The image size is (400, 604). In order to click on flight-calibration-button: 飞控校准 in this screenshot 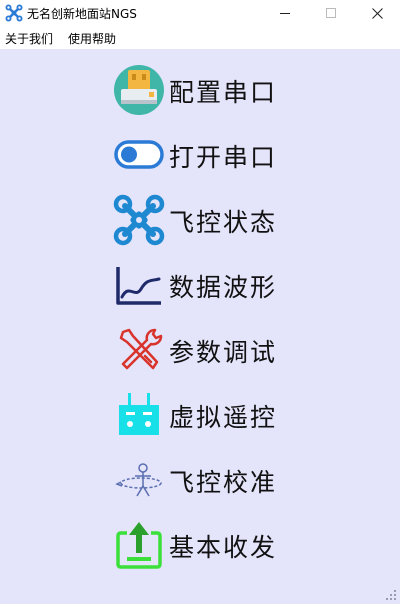, I will do `click(205, 479)`.